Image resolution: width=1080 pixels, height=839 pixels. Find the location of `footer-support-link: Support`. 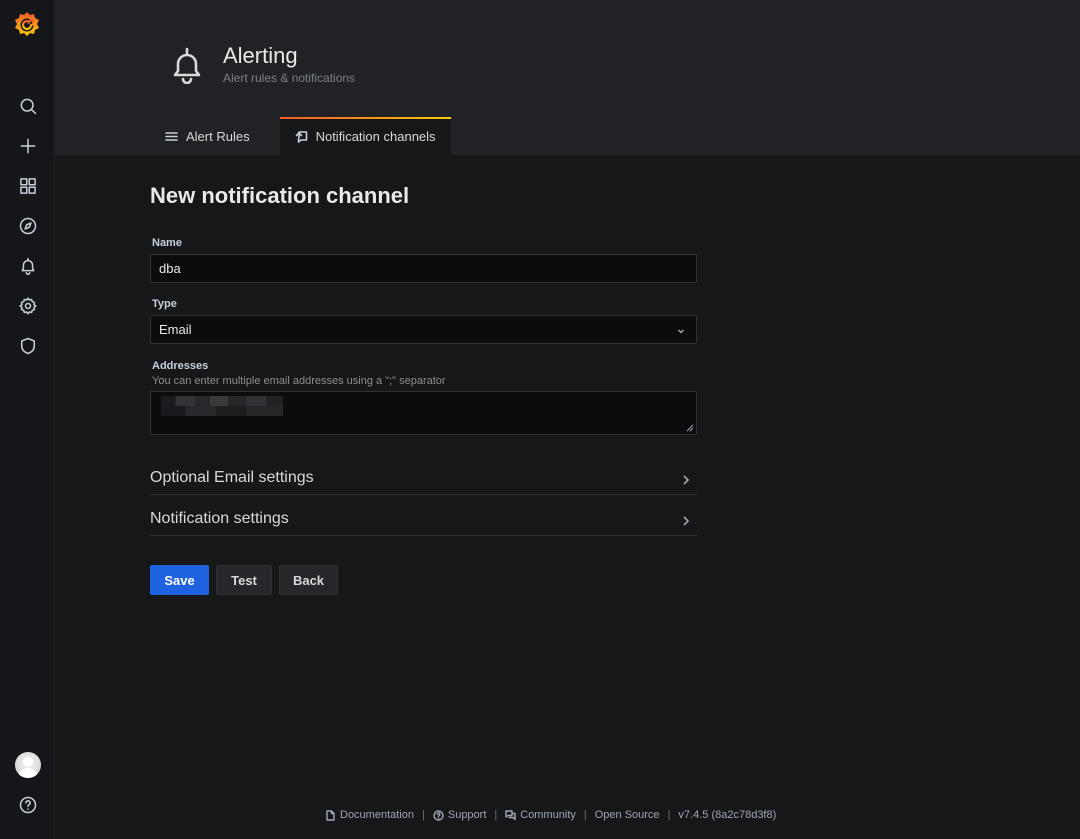

footer-support-link: Support is located at coordinates (460, 815).